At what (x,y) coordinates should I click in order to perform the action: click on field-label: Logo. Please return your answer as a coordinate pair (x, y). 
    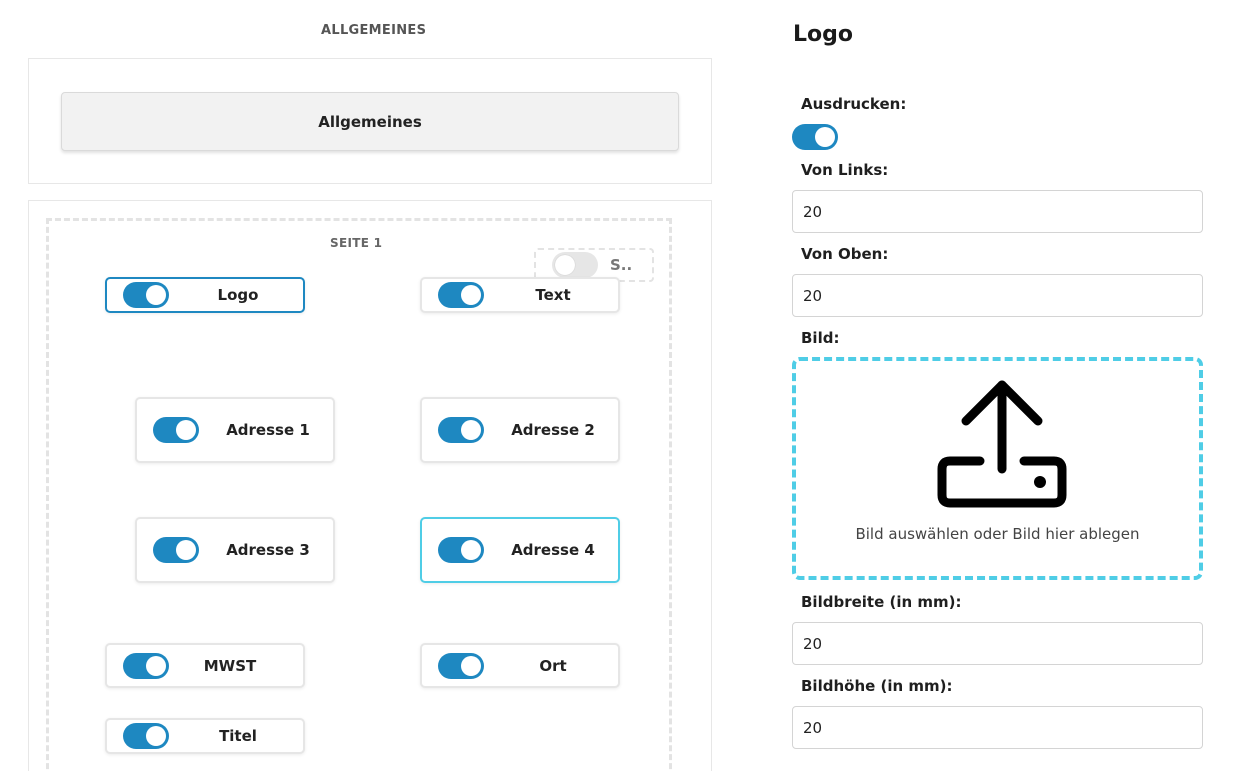
    Looking at the image, I should click on (238, 295).